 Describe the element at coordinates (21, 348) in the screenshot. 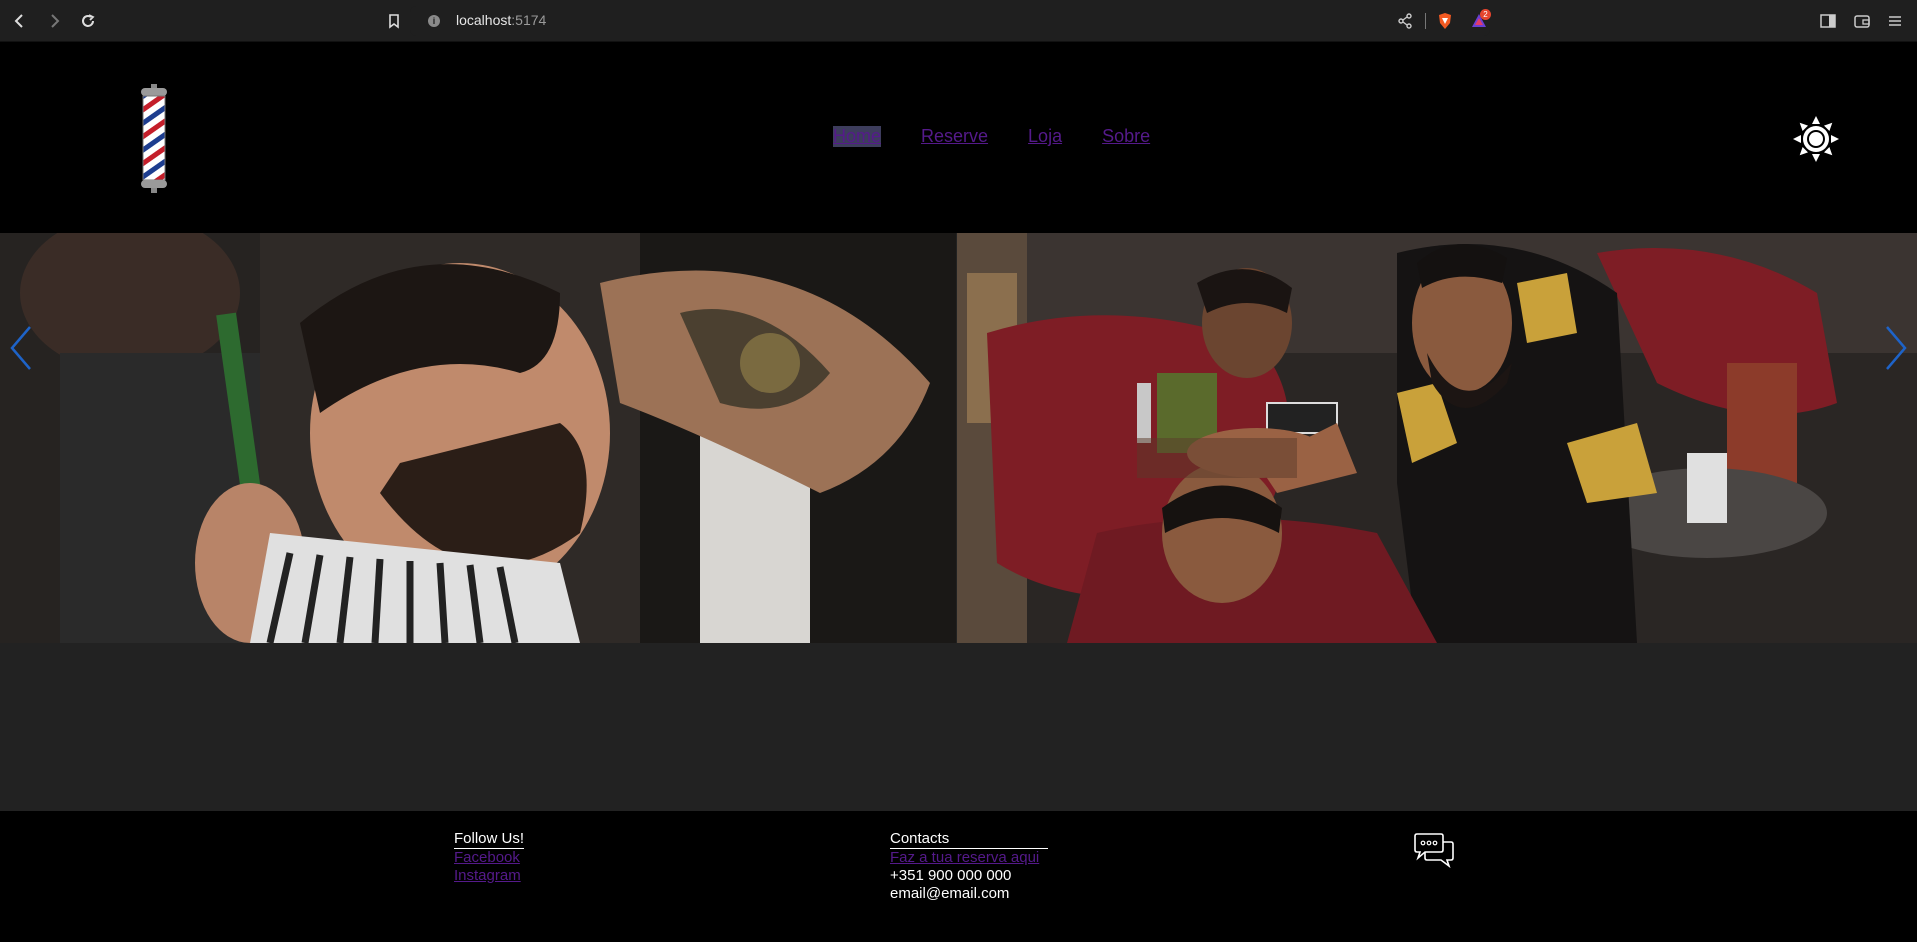

I see `carousel-prev-arrow` at that location.